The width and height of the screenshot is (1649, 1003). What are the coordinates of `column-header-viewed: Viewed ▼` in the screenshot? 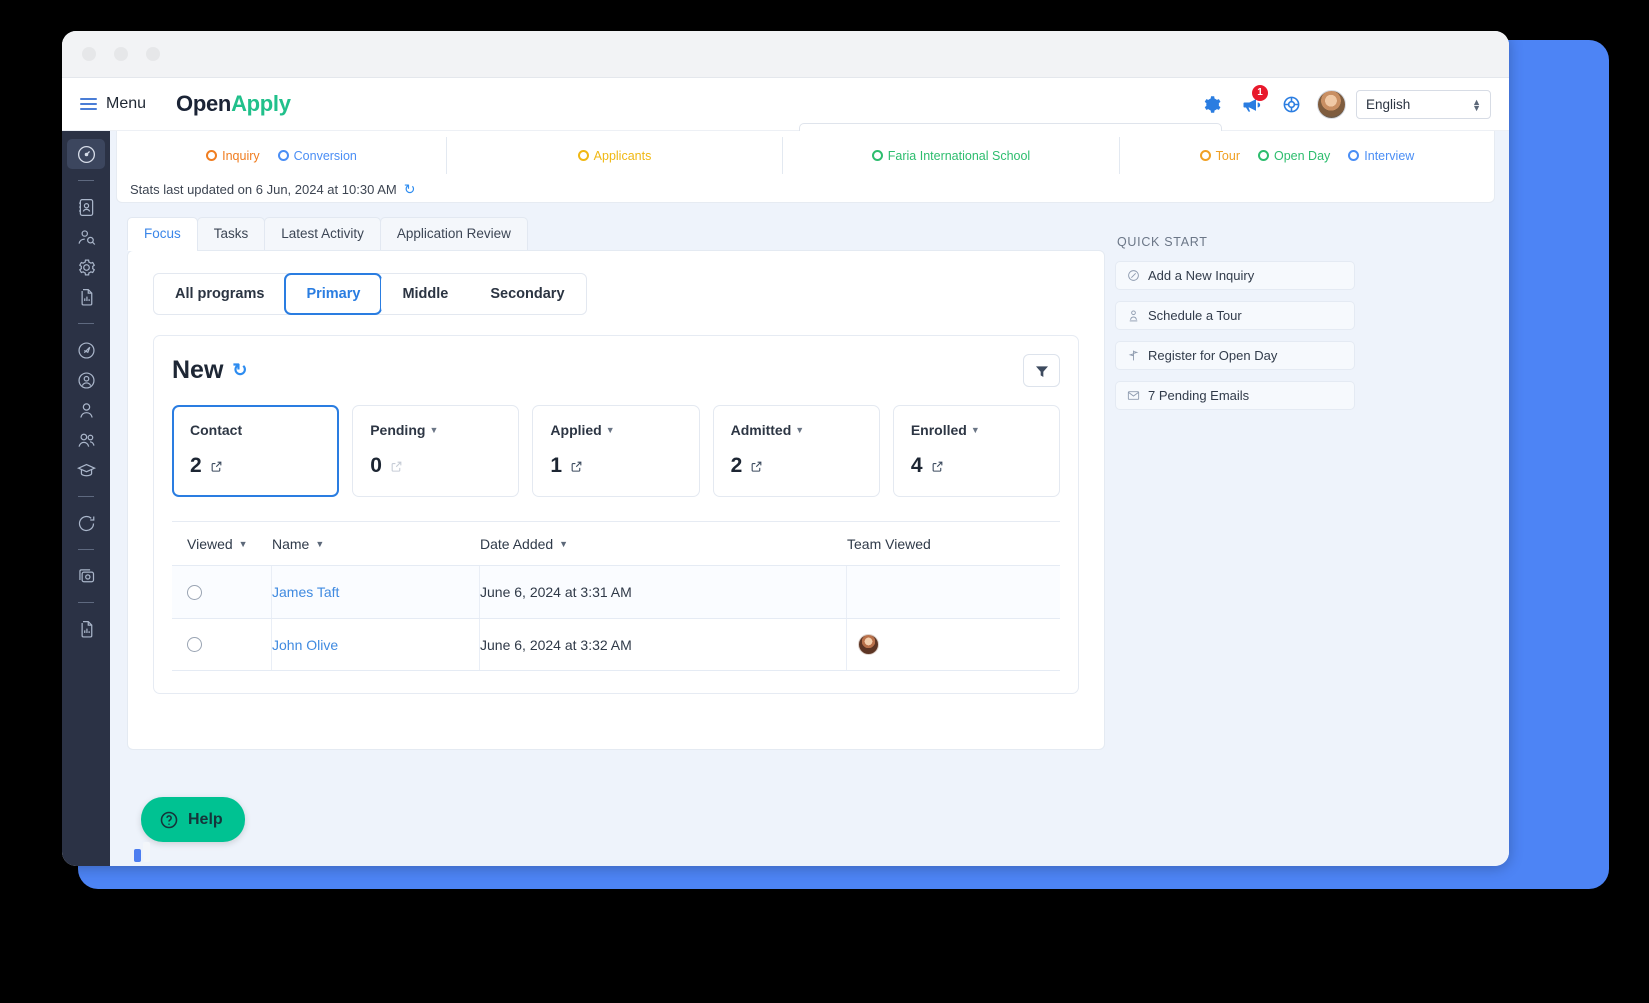 It's located at (222, 544).